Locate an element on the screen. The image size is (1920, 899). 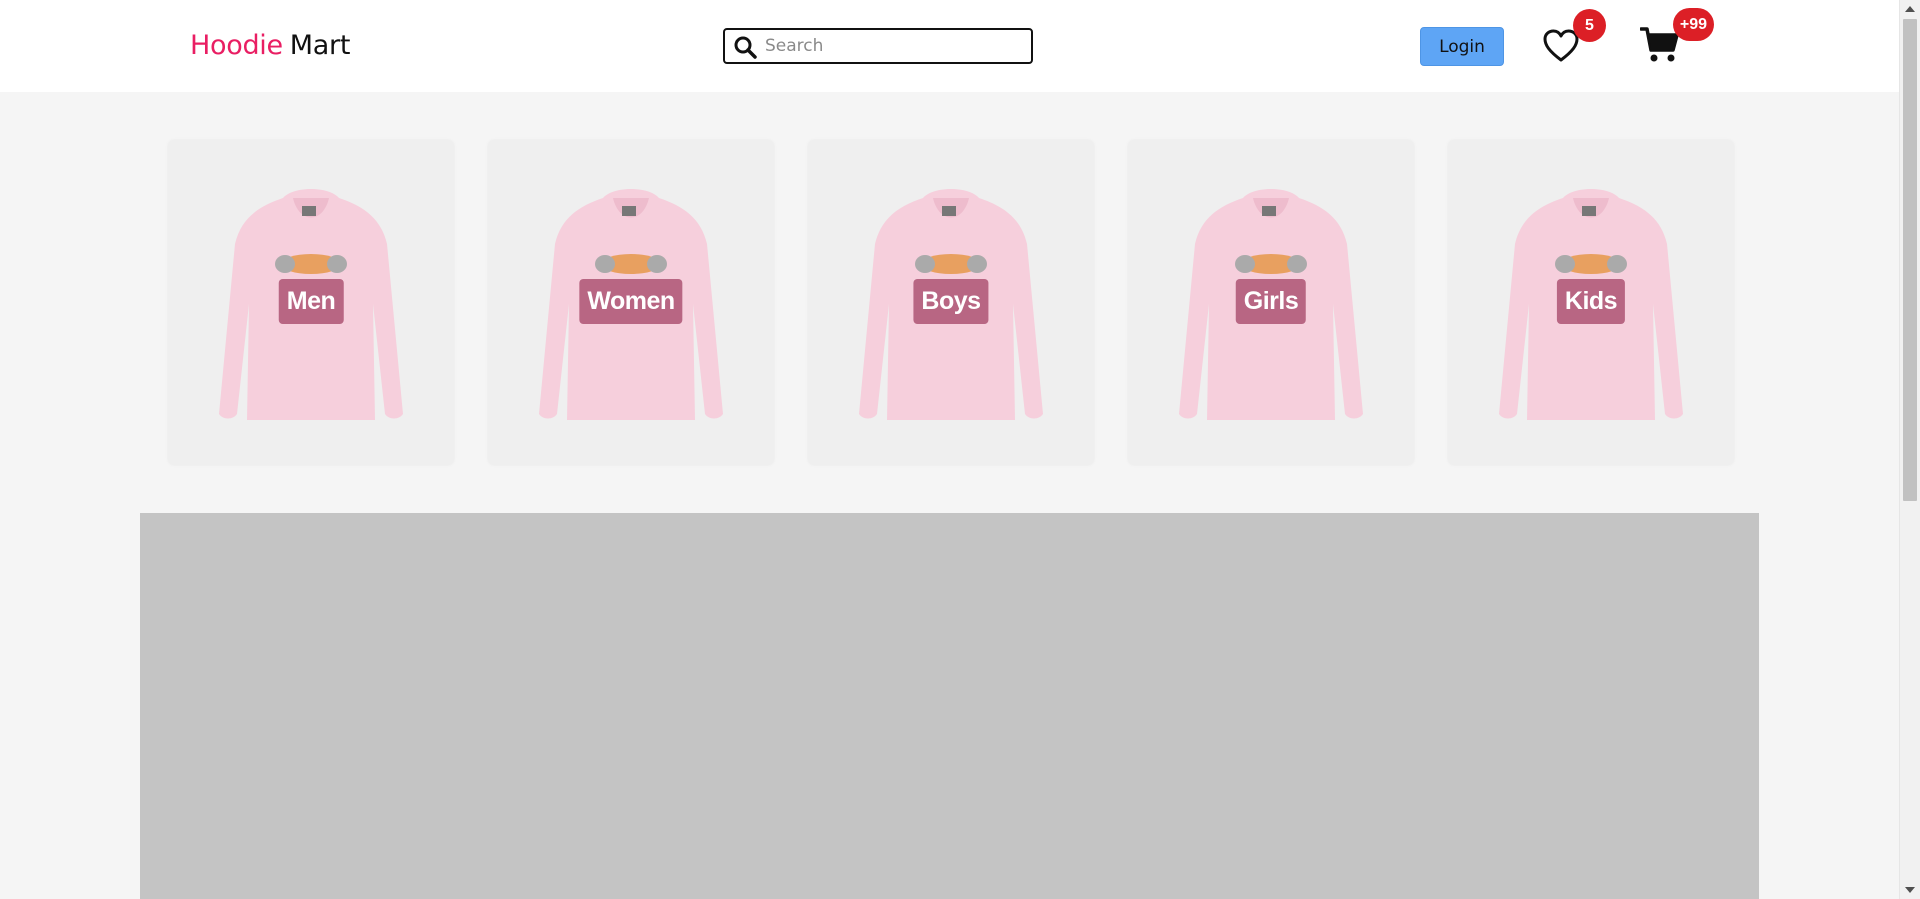
logo-part-hoodie: Hoodie is located at coordinates (236, 45).